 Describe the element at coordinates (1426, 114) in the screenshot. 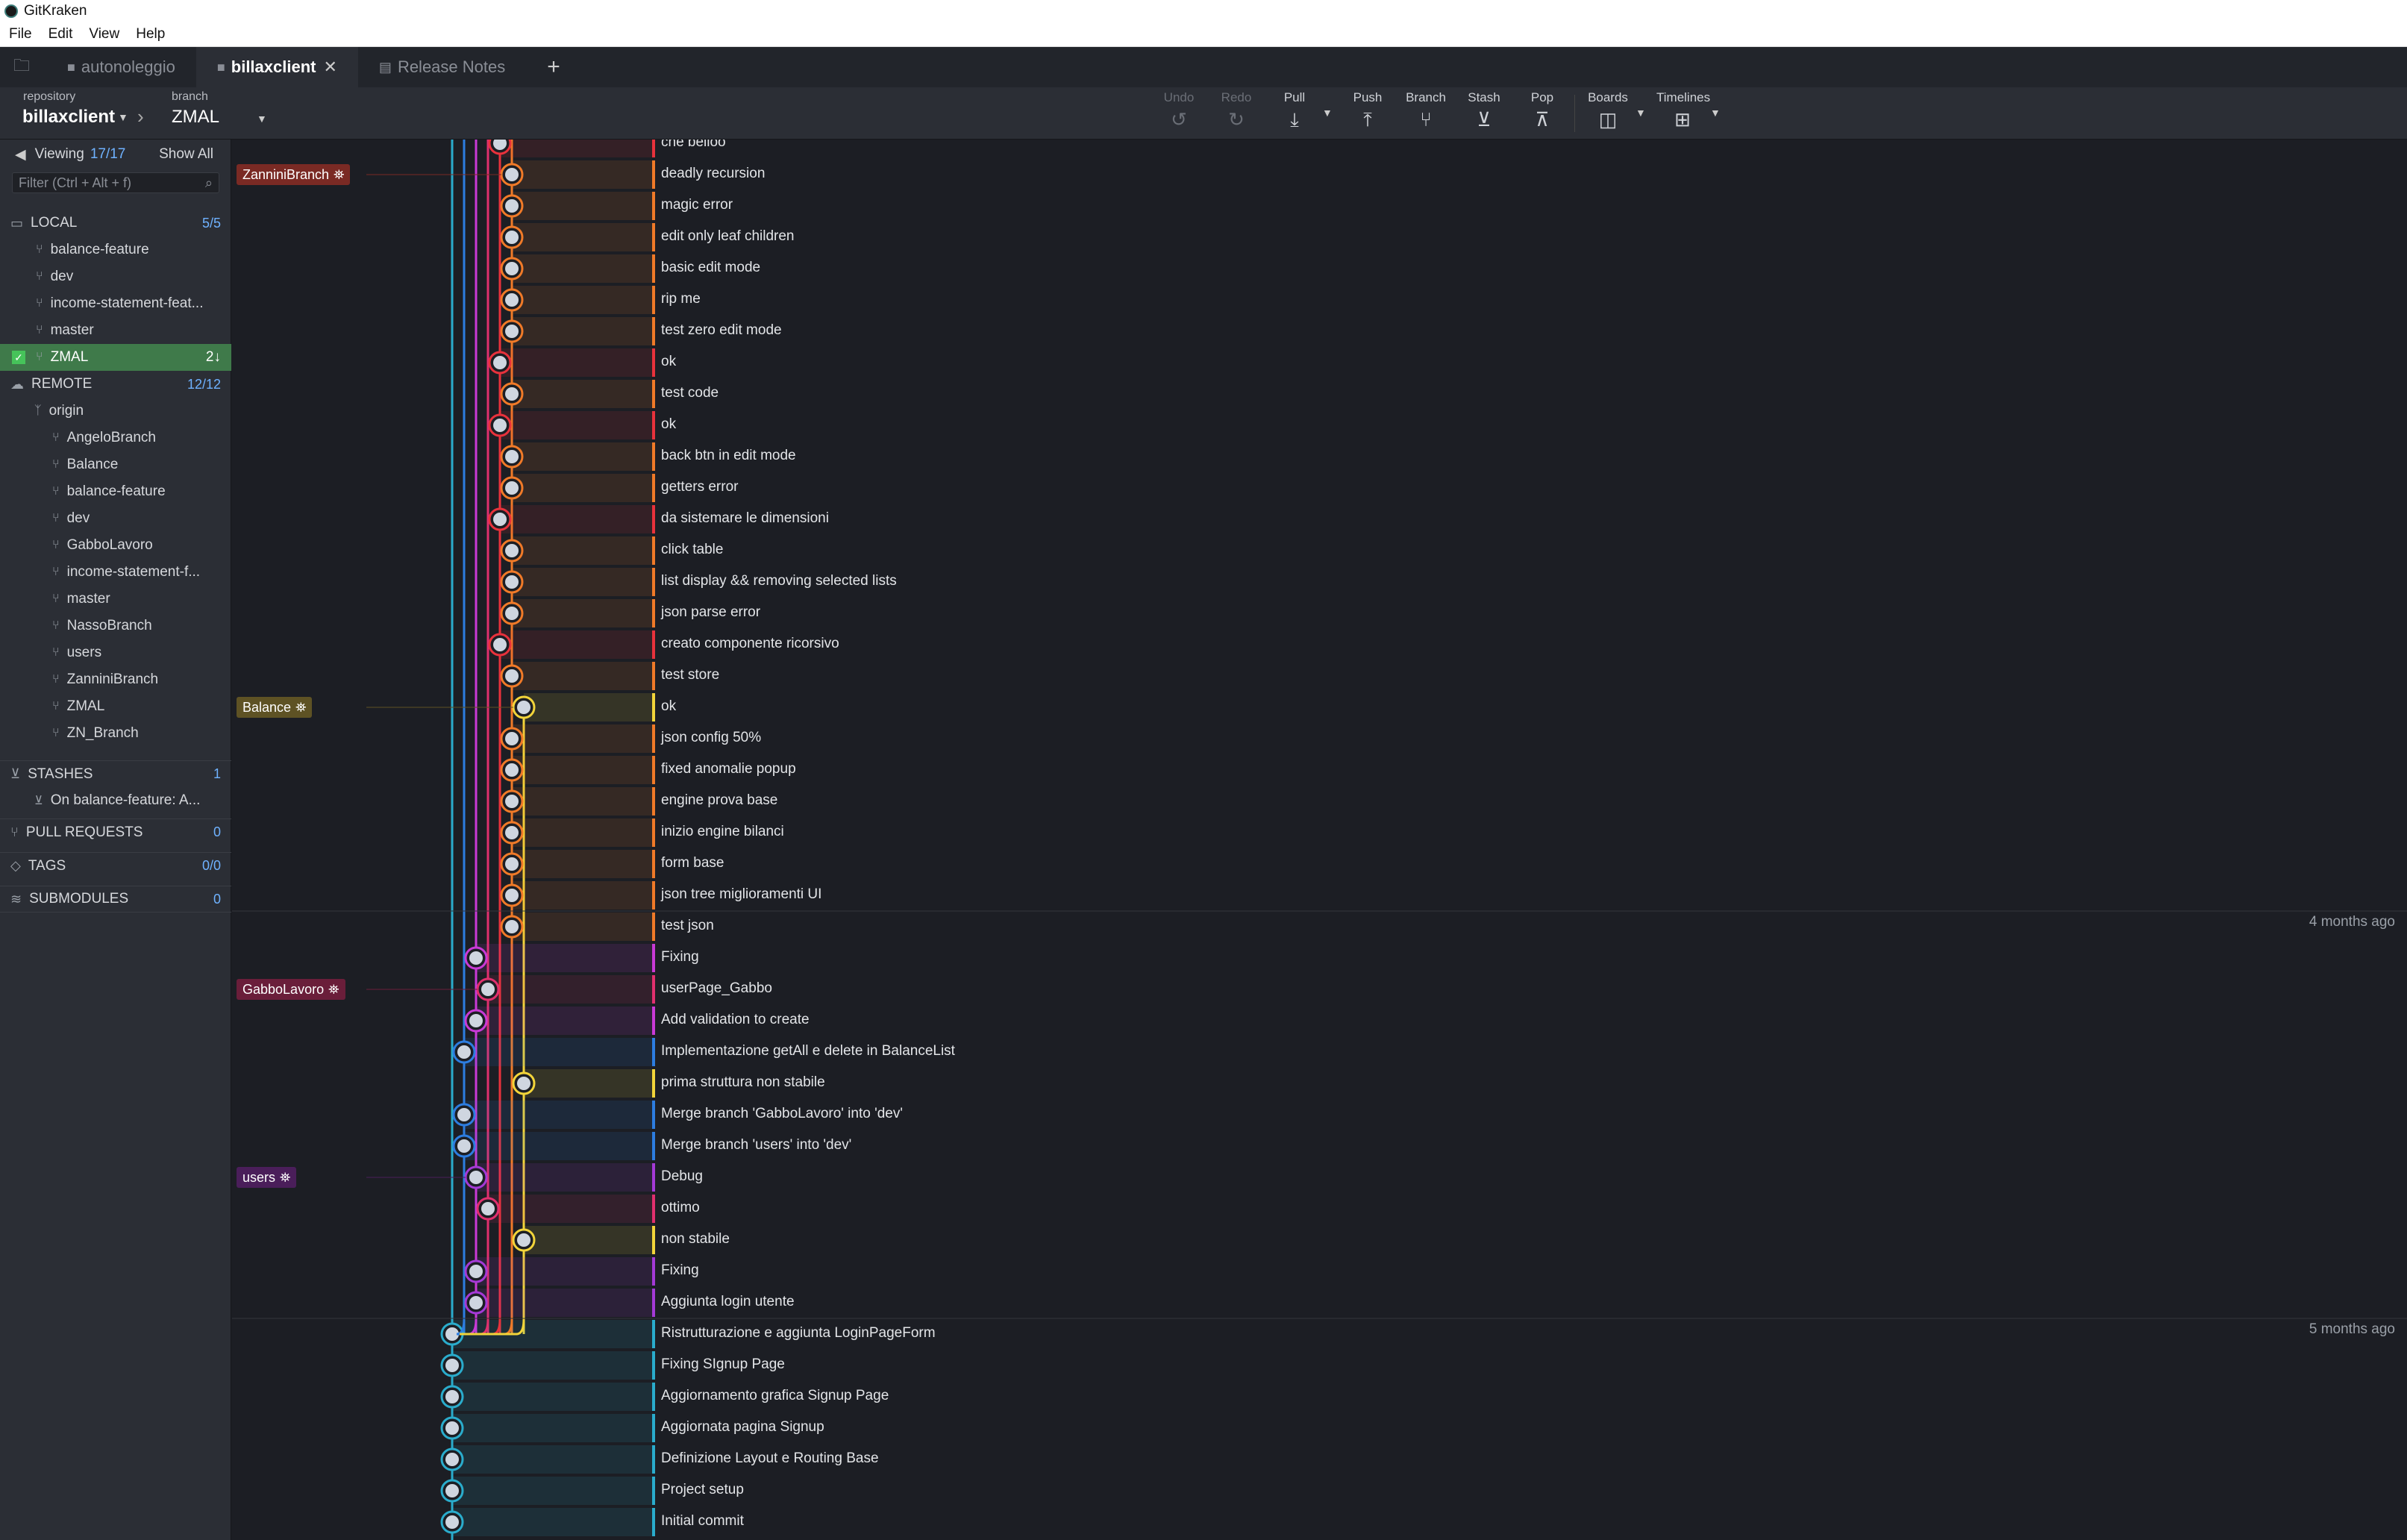

I see `branch-button: Branch ⑂` at that location.